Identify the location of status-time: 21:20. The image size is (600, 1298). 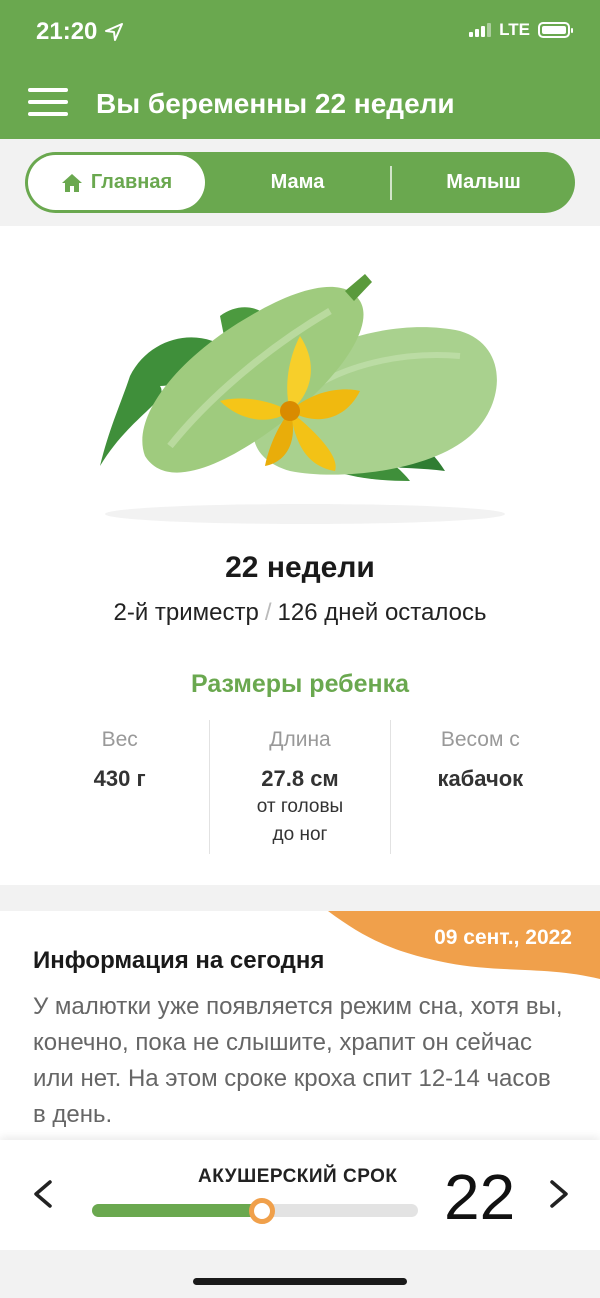
(80, 32).